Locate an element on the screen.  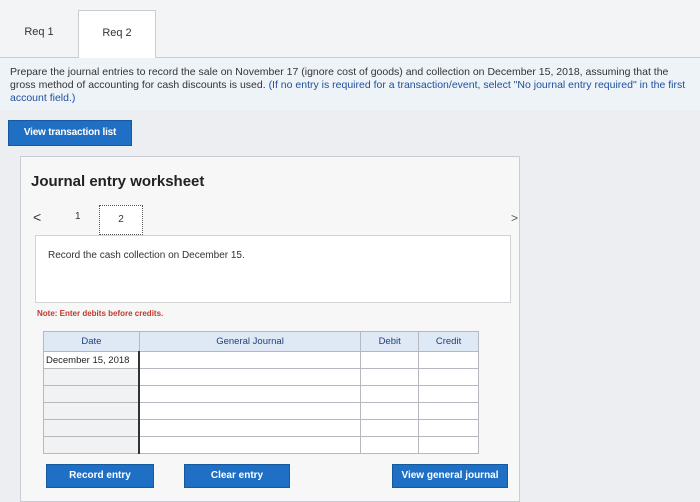
record-entry-button: Record entry is located at coordinates (100, 476).